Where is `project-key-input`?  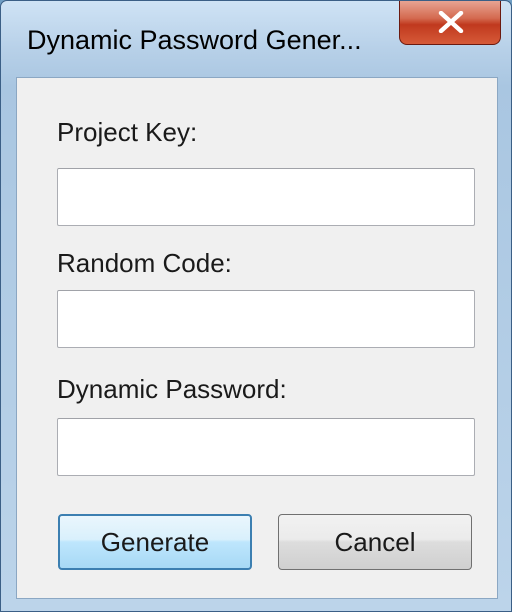 project-key-input is located at coordinates (266, 197).